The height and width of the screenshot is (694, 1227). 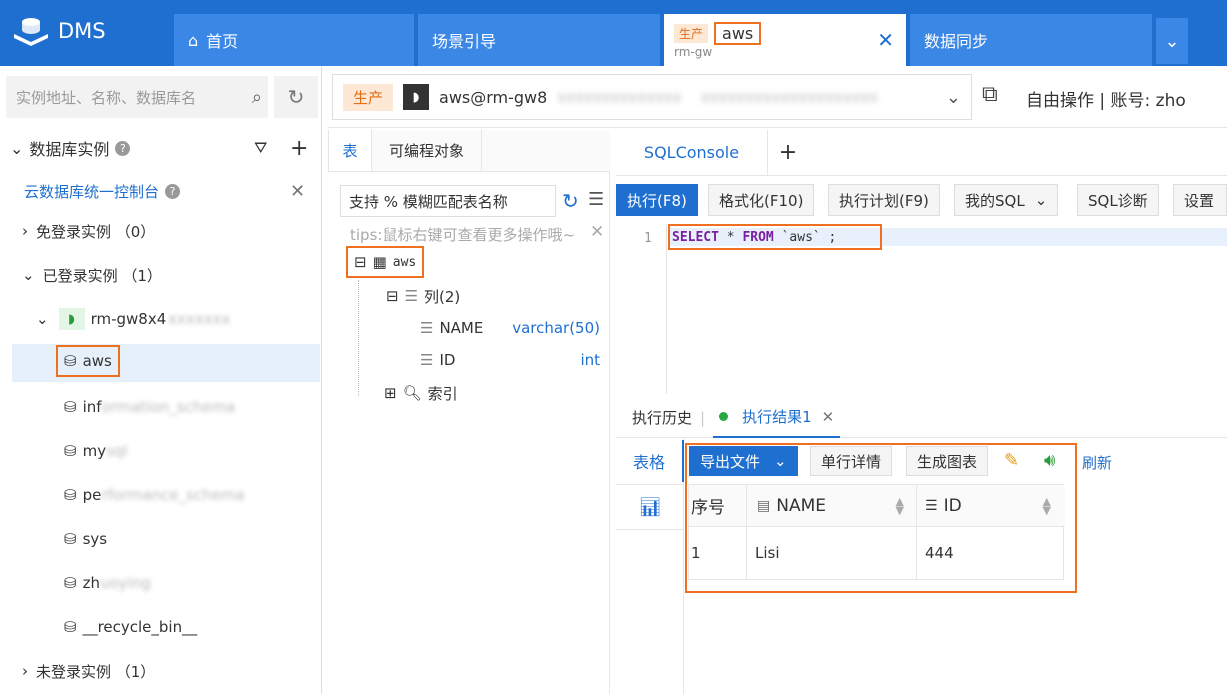 What do you see at coordinates (71, 319) in the screenshot?
I see `mysql-icon: ◗` at bounding box center [71, 319].